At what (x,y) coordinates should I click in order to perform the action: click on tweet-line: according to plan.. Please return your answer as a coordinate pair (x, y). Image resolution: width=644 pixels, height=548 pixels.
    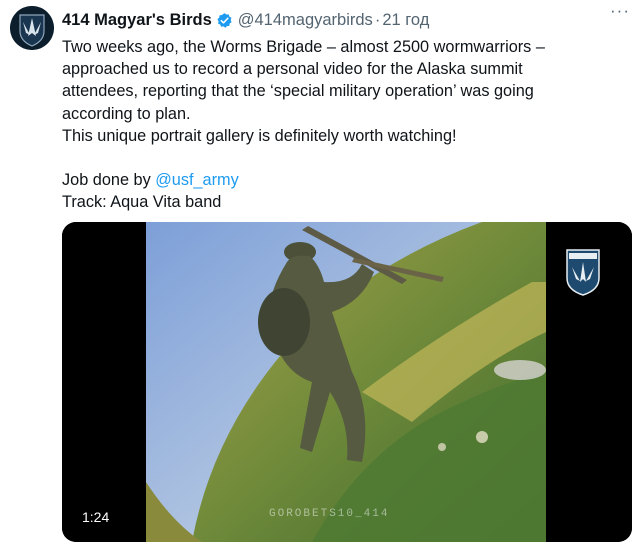
    Looking at the image, I should click on (126, 113).